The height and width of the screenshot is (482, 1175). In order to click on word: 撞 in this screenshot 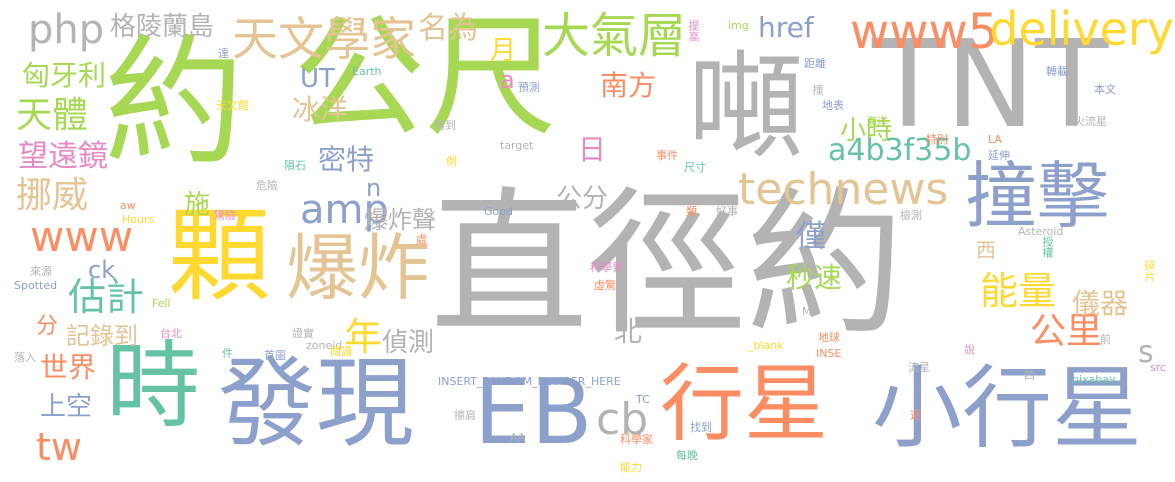, I will do `click(817, 89)`.